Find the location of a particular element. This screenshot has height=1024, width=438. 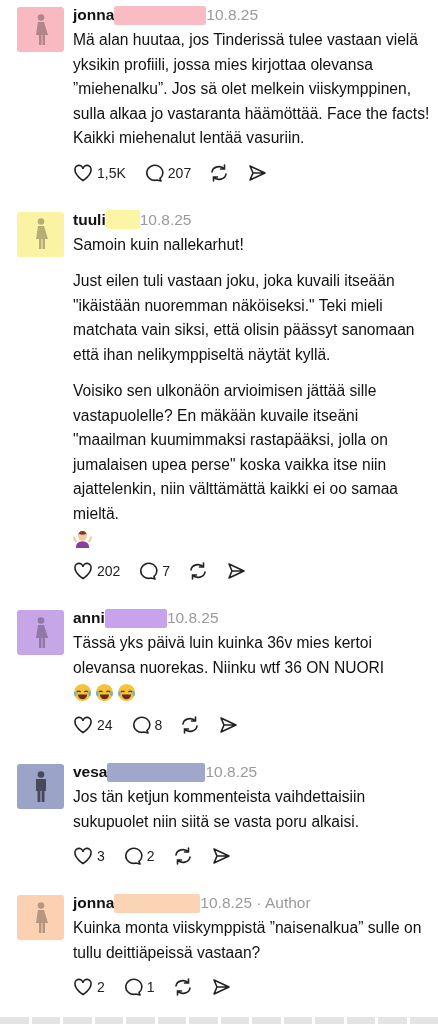

comment-date: 10.8.25 · Author is located at coordinates (255, 903).